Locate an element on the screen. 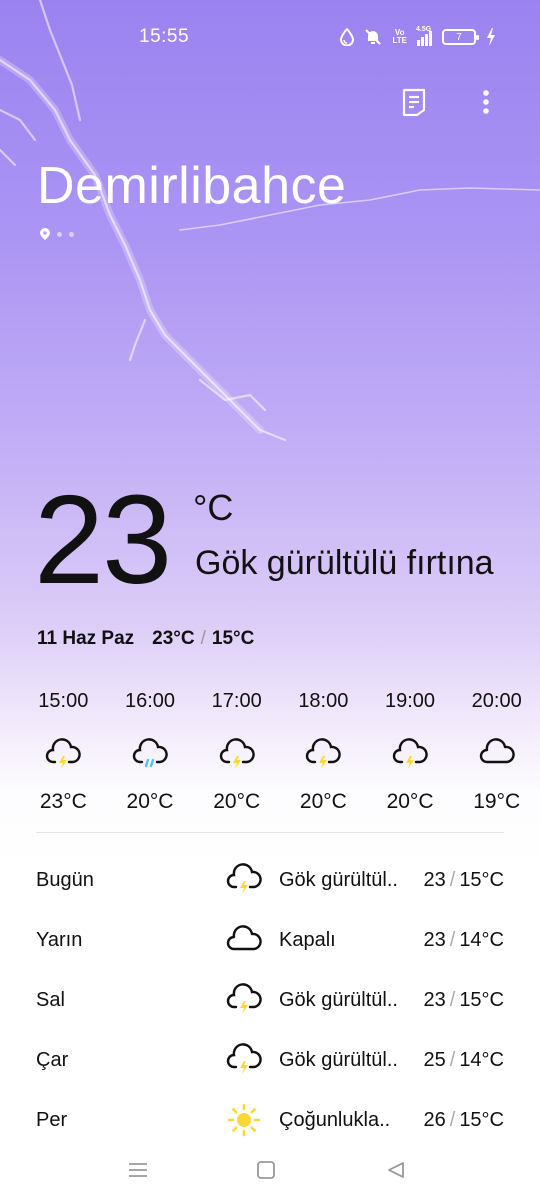 This screenshot has width=540, height=1200. document-button is located at coordinates (414, 102).